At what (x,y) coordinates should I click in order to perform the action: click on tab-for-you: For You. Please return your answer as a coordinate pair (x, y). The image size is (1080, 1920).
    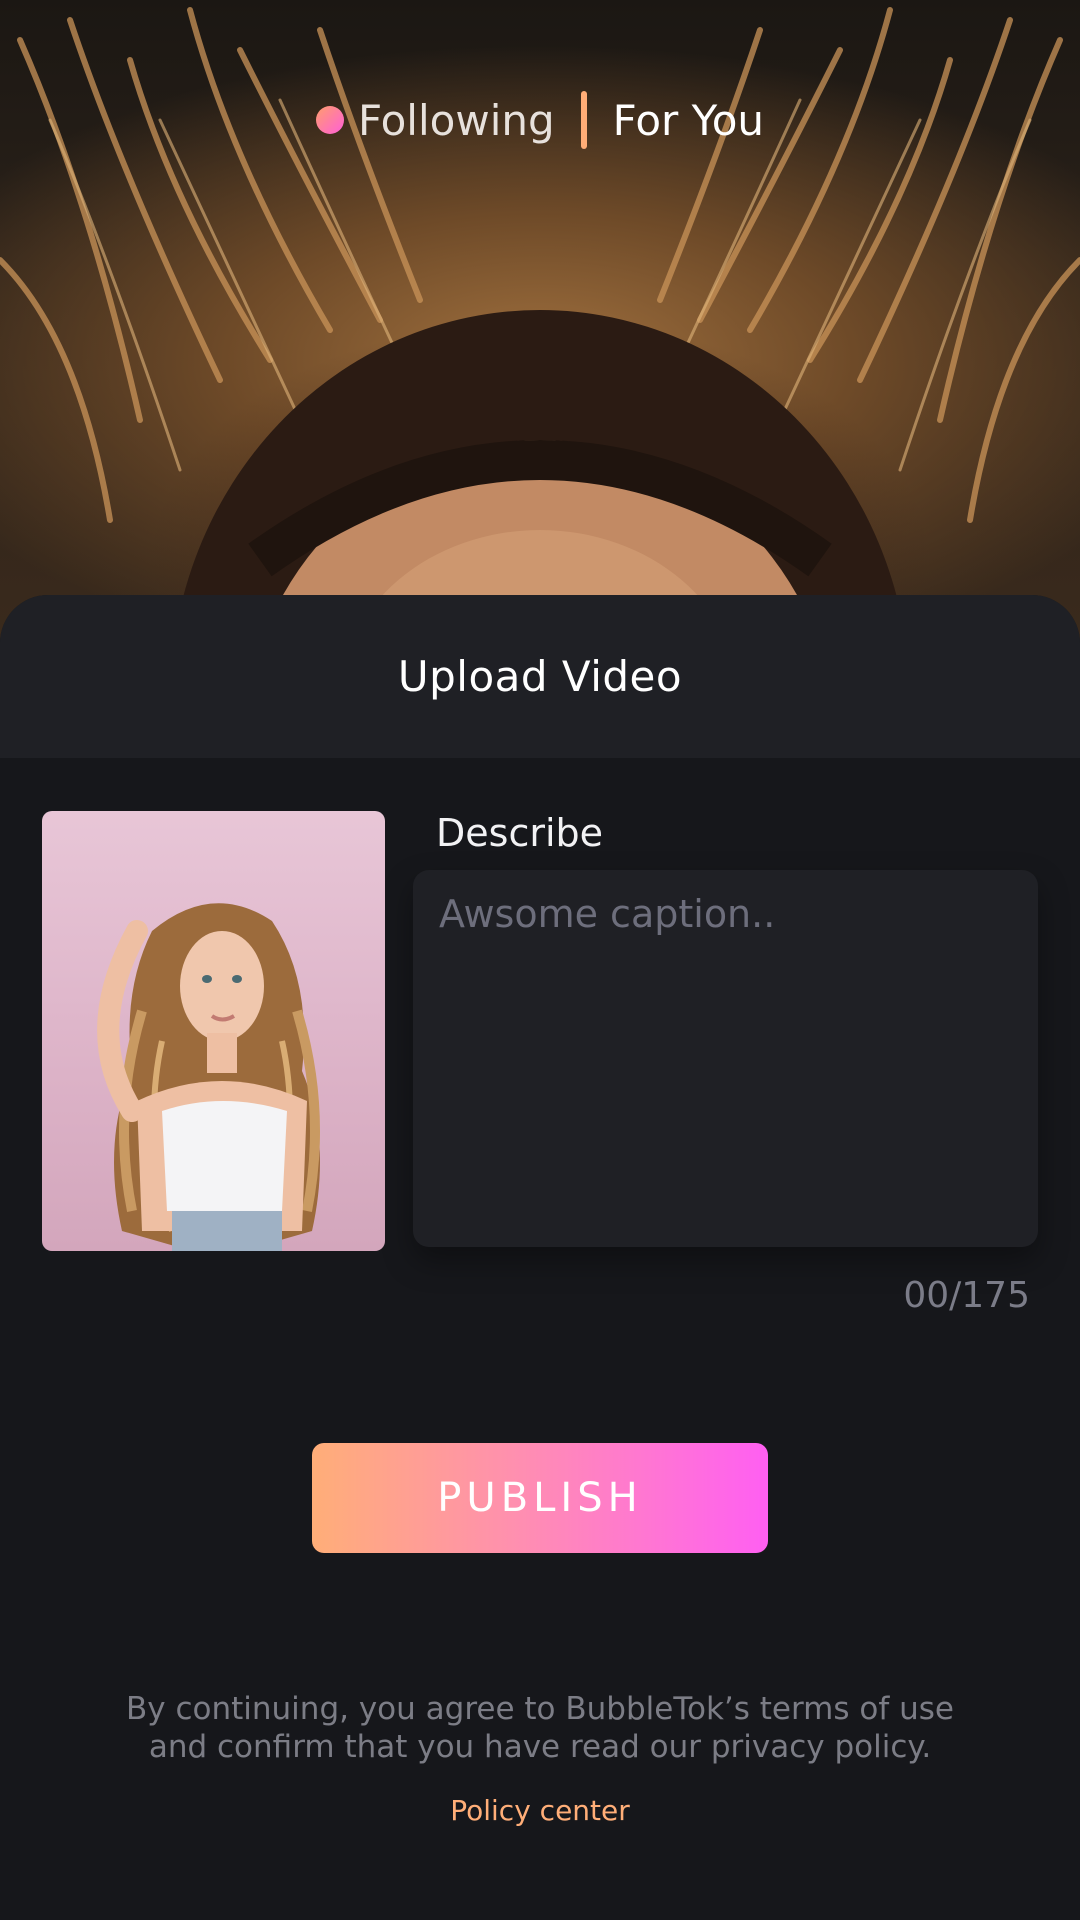
    Looking at the image, I should click on (688, 120).